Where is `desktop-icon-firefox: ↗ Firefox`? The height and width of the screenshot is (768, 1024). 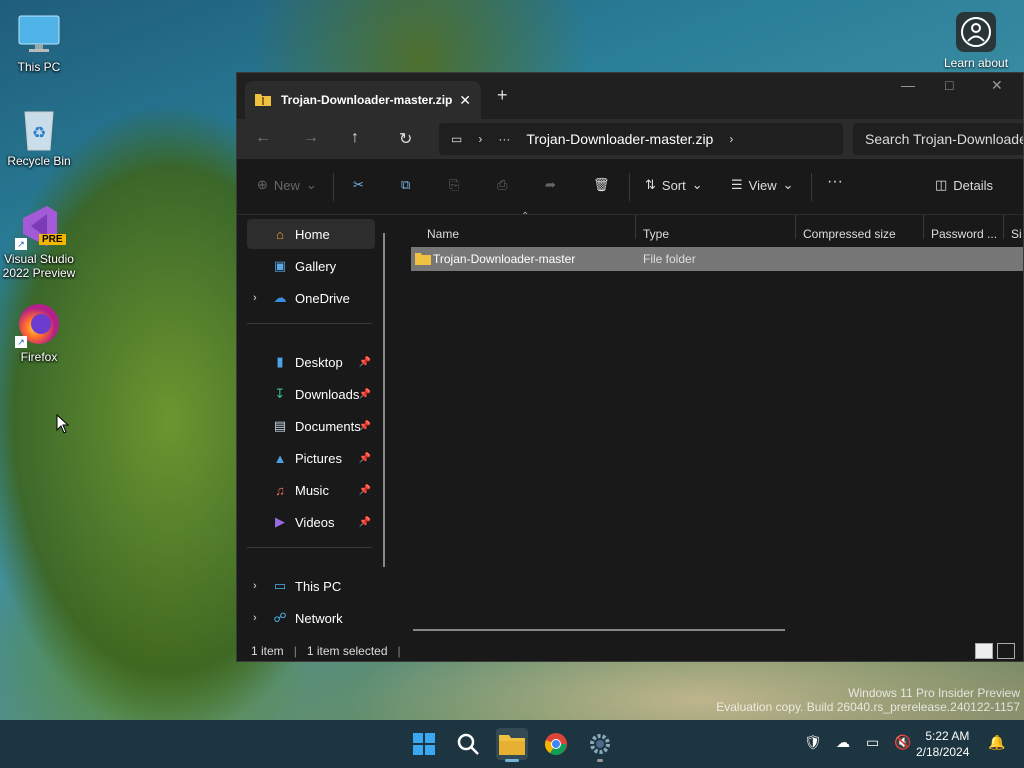
desktop-icon-firefox: ↗ Firefox is located at coordinates (39, 333).